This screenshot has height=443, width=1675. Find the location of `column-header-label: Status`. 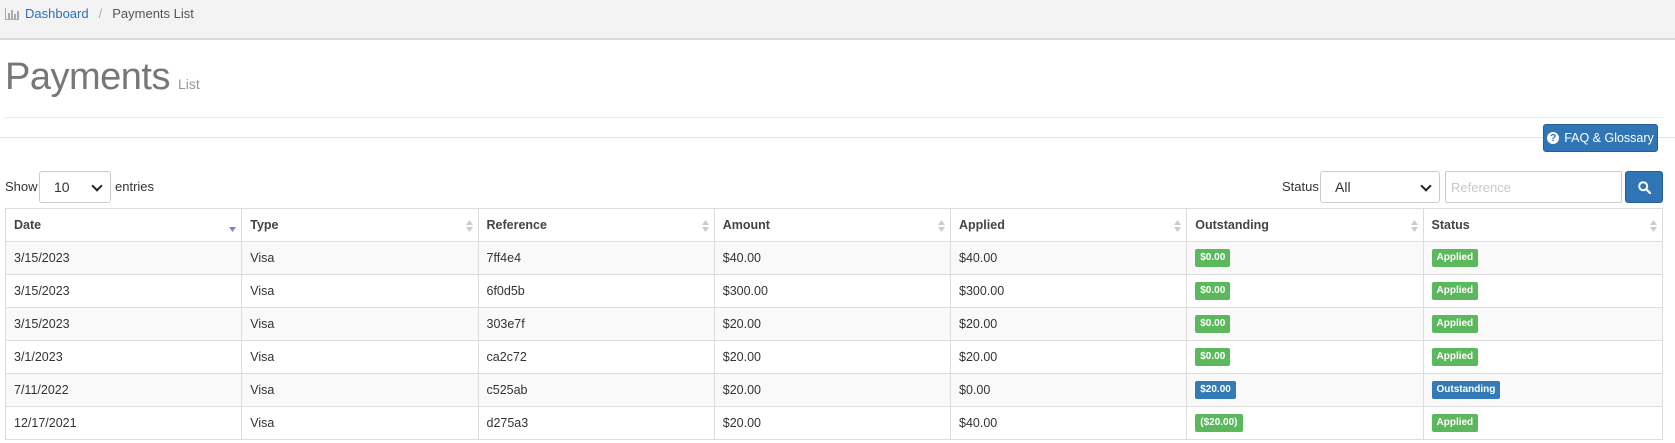

column-header-label: Status is located at coordinates (1450, 225).